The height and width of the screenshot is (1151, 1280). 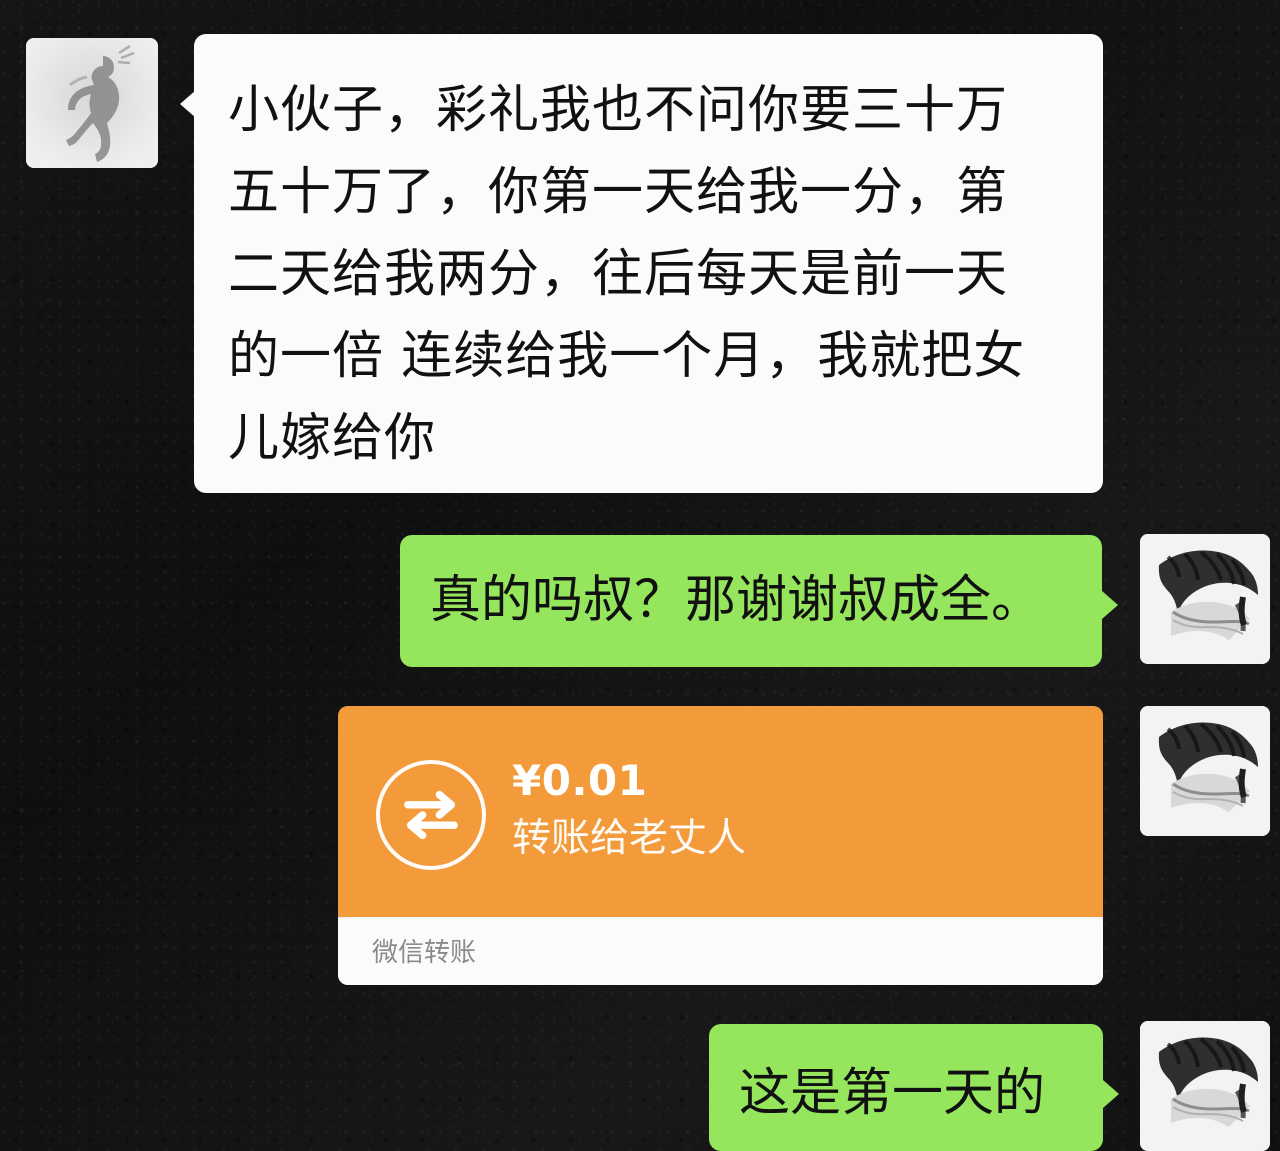 I want to click on transfer-icon, so click(x=431, y=815).